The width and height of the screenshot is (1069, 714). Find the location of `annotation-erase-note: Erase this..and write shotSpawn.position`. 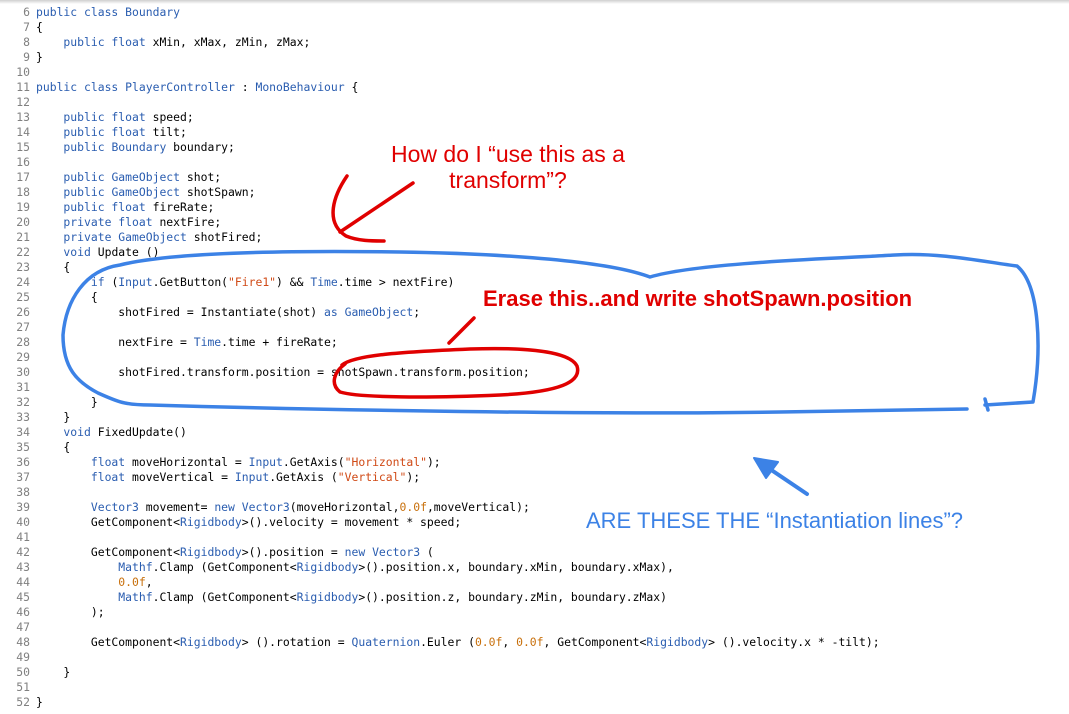

annotation-erase-note: Erase this..and write shotSpawn.position is located at coordinates (698, 298).